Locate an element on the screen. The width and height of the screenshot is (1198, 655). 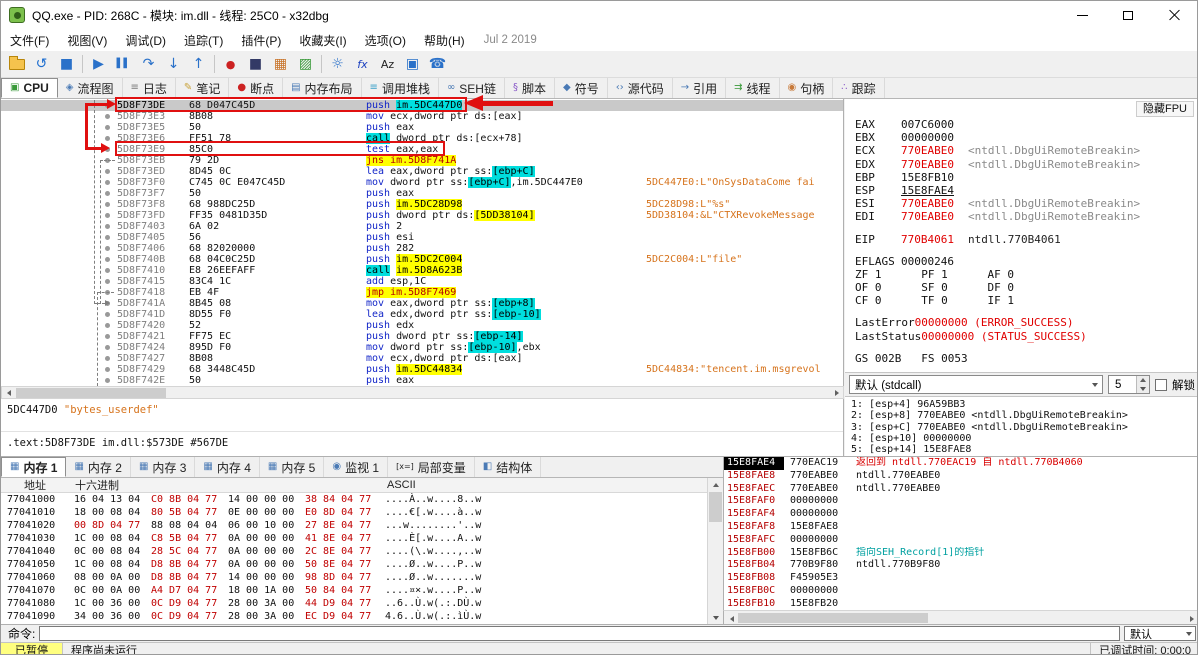
scroll-left-arrow is located at coordinates (731, 618).